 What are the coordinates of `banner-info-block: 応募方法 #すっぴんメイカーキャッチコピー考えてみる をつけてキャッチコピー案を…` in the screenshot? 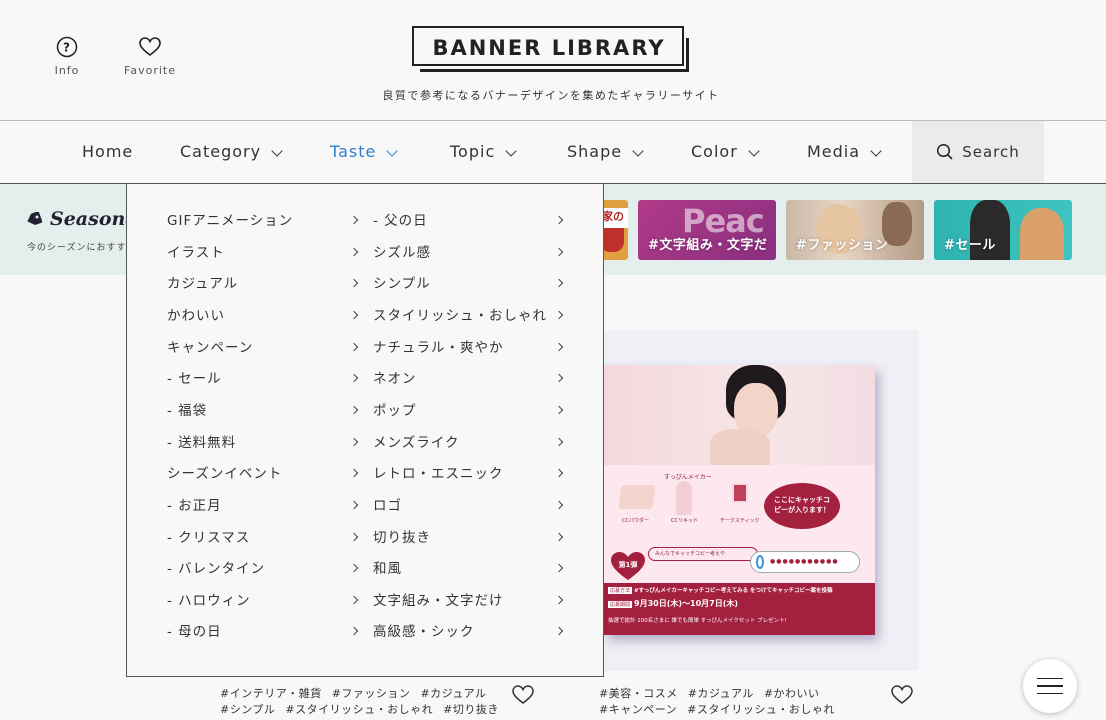 It's located at (739, 609).